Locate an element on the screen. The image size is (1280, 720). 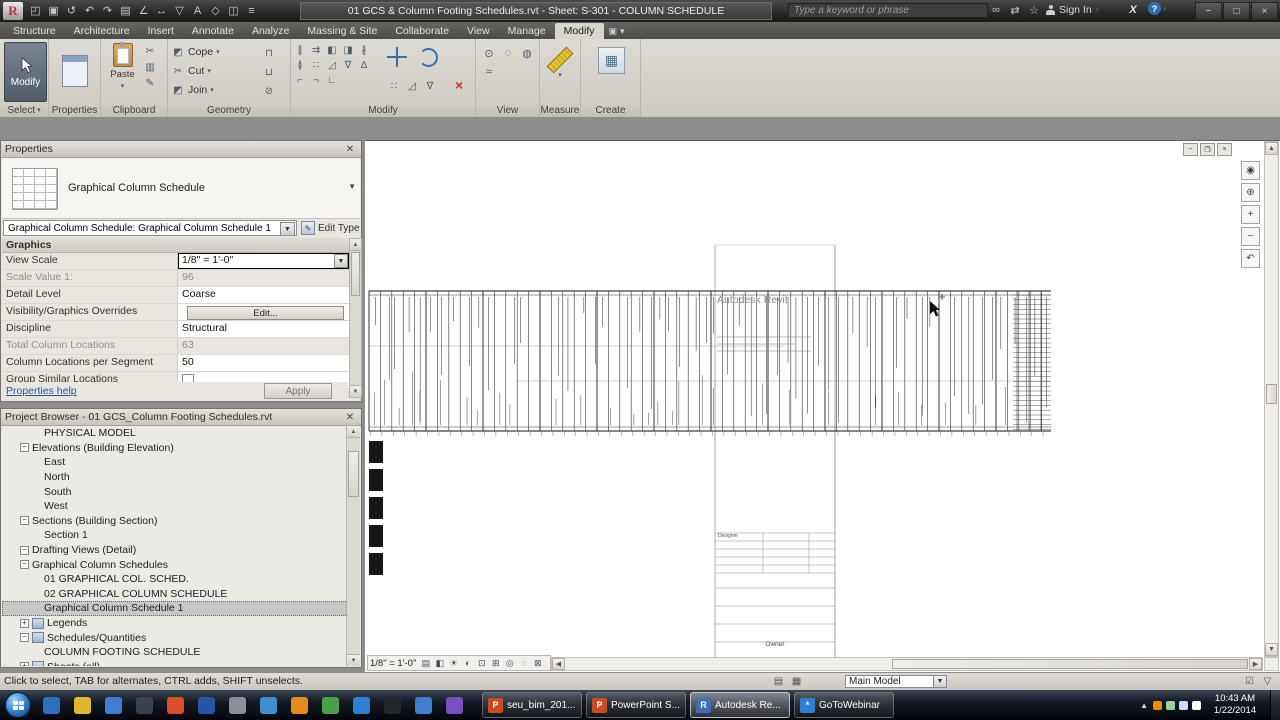
apply-button: Apply is located at coordinates (298, 391).